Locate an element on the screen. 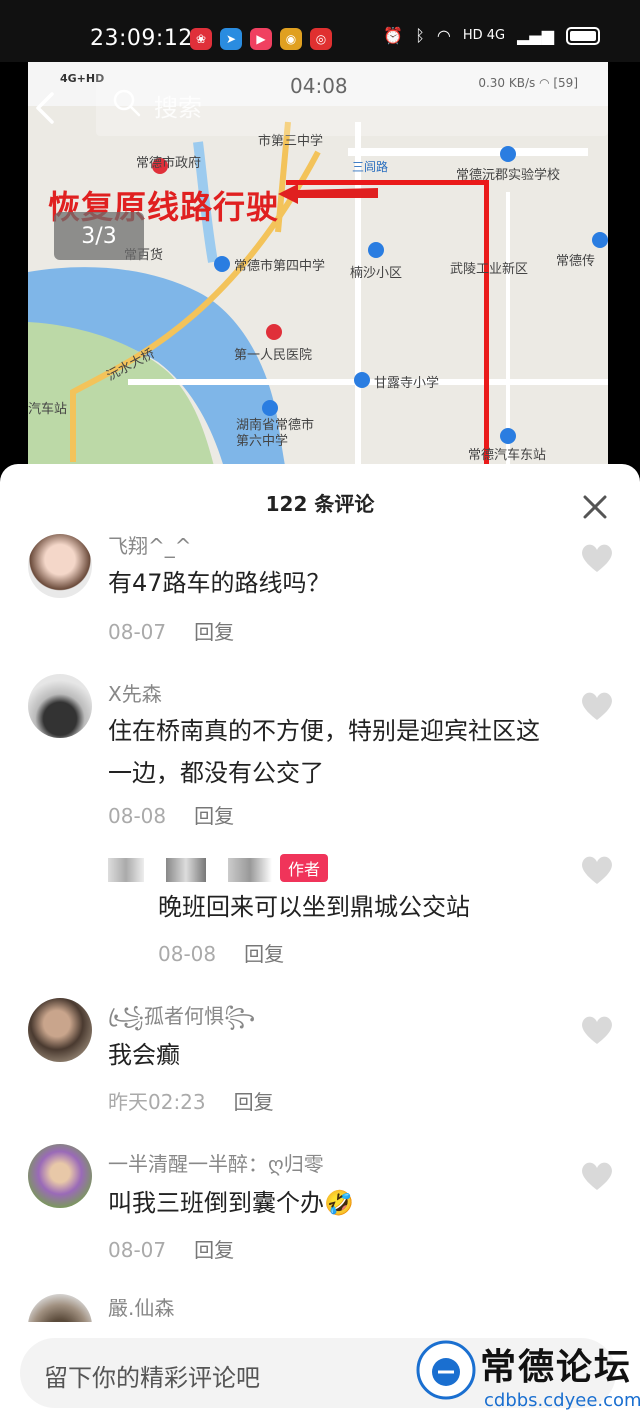 Image resolution: width=640 pixels, height=1422 pixels. forum-watermark: 常德论坛 cdbbs.cdyee.com is located at coordinates (525, 1371).